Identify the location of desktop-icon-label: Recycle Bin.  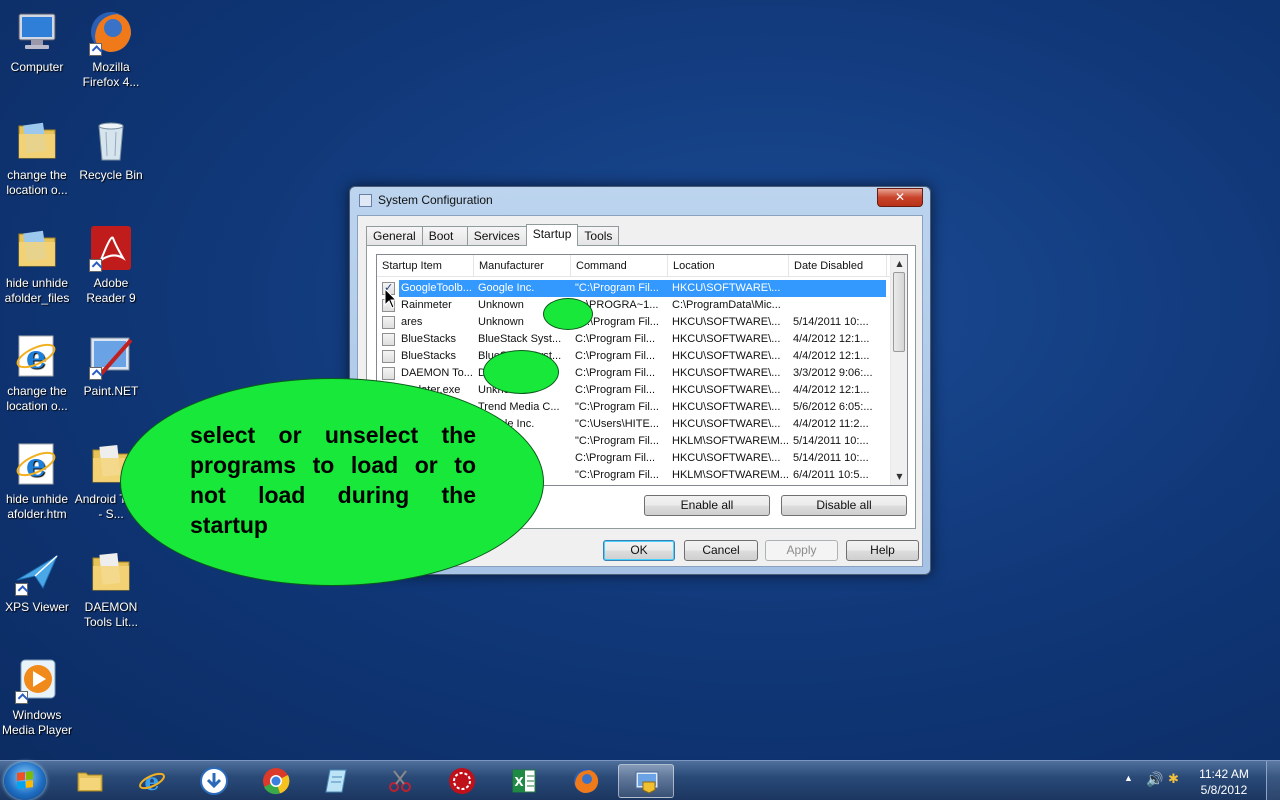
(111, 175).